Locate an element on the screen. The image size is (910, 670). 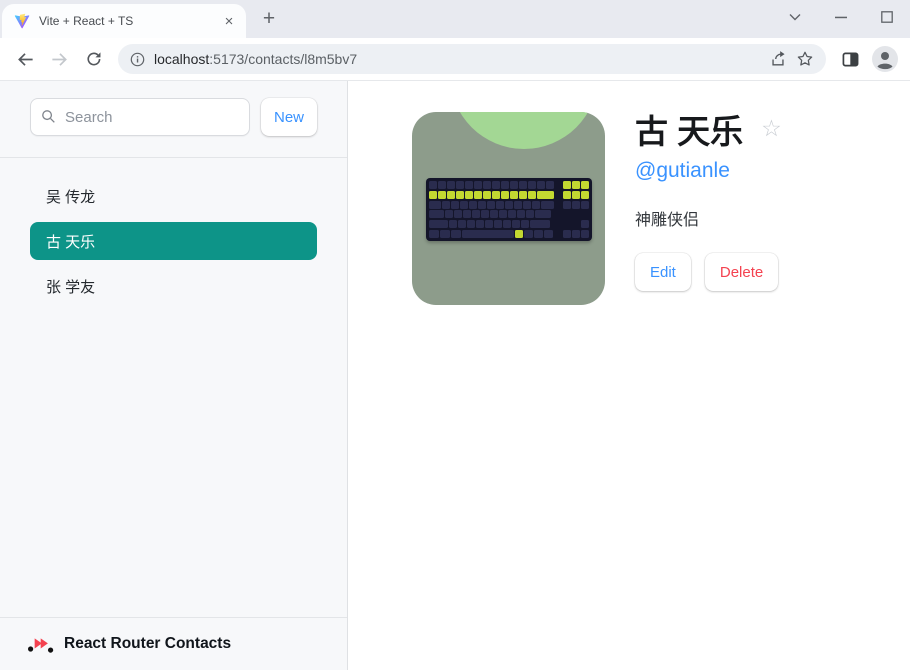
edit-button: Edit is located at coordinates (663, 272).